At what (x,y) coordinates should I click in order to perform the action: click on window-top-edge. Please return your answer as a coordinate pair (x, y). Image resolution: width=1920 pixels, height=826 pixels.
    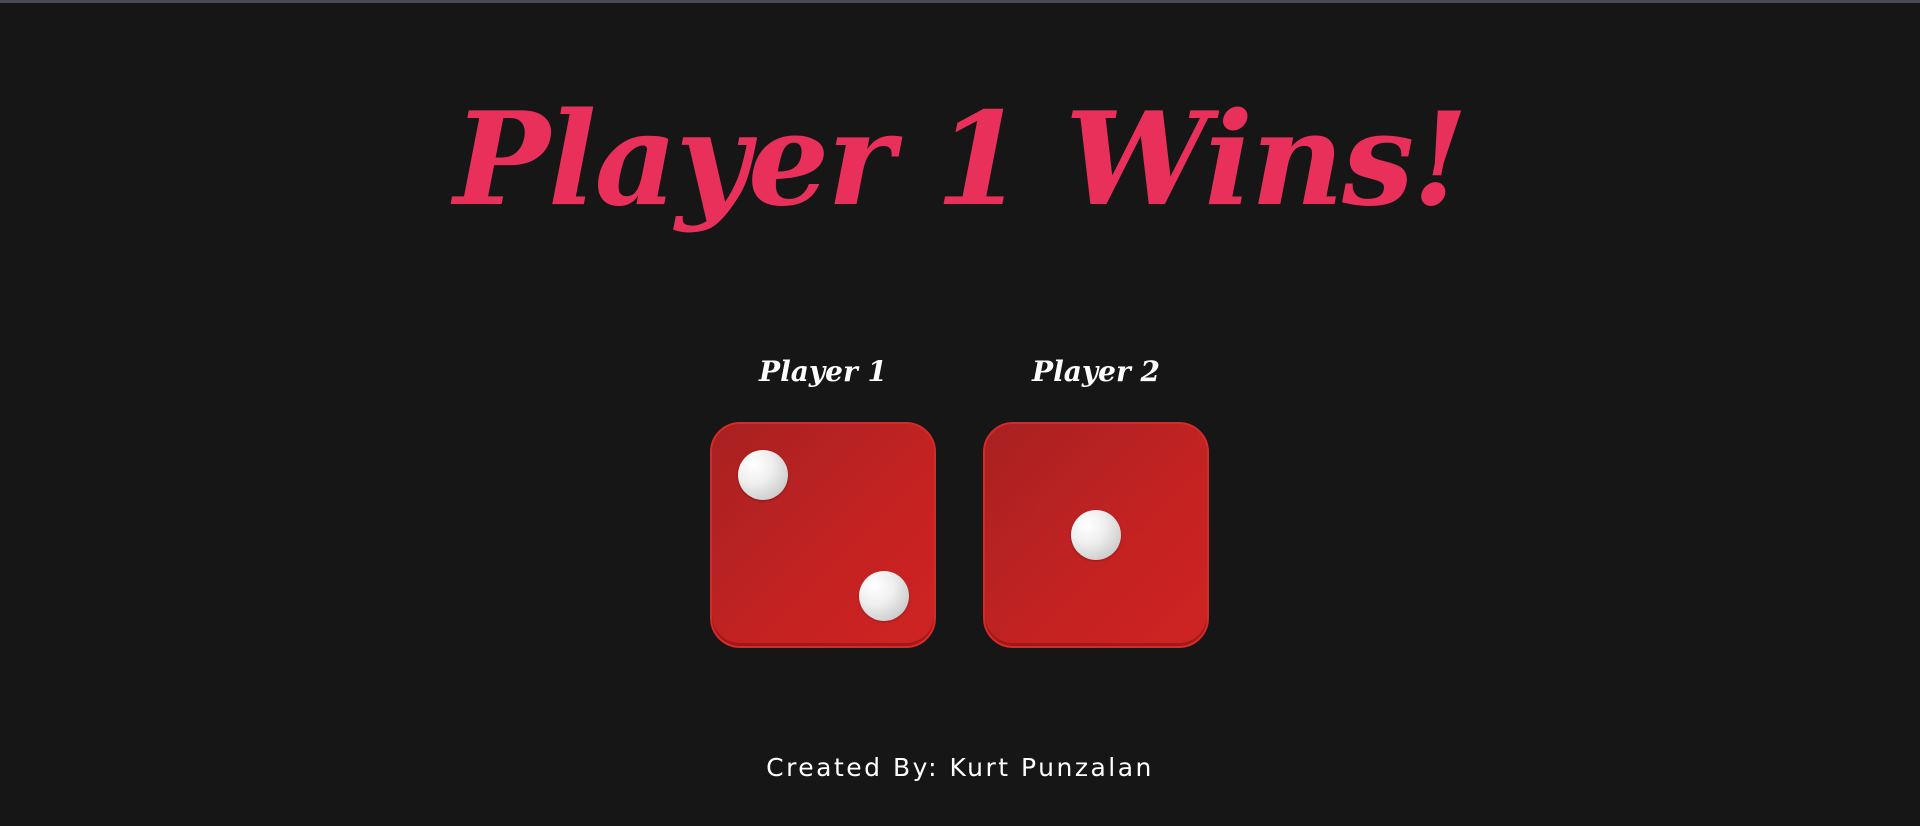
    Looking at the image, I should click on (960, 1).